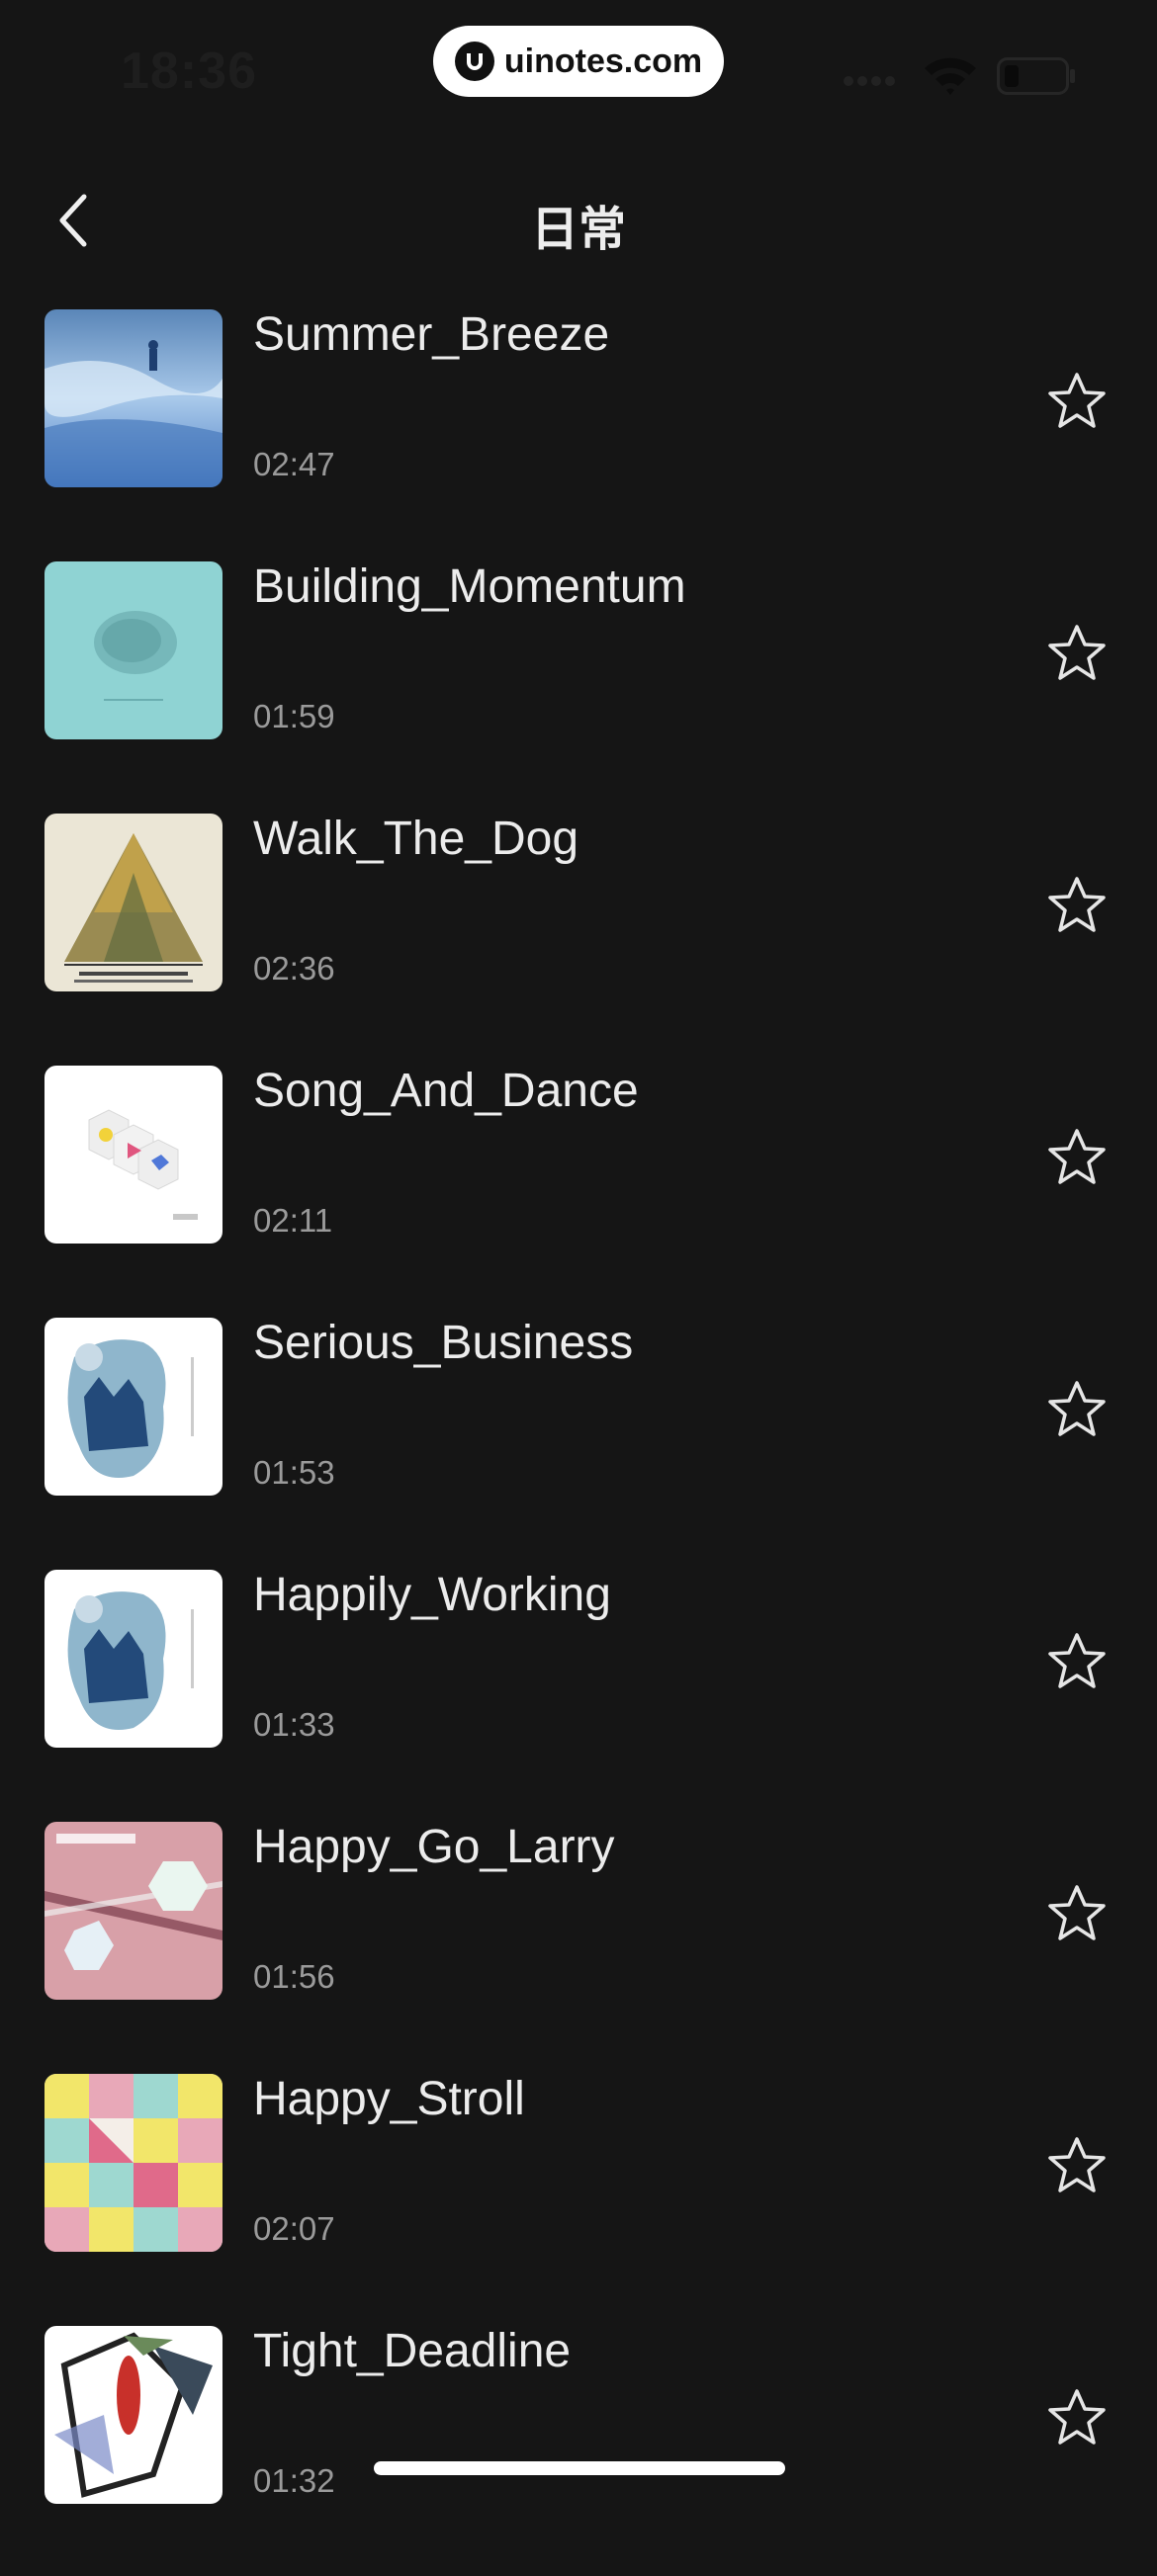 This screenshot has width=1157, height=2576. What do you see at coordinates (578, 433) in the screenshot?
I see `track-item: Summer_Breeze 02:47` at bounding box center [578, 433].